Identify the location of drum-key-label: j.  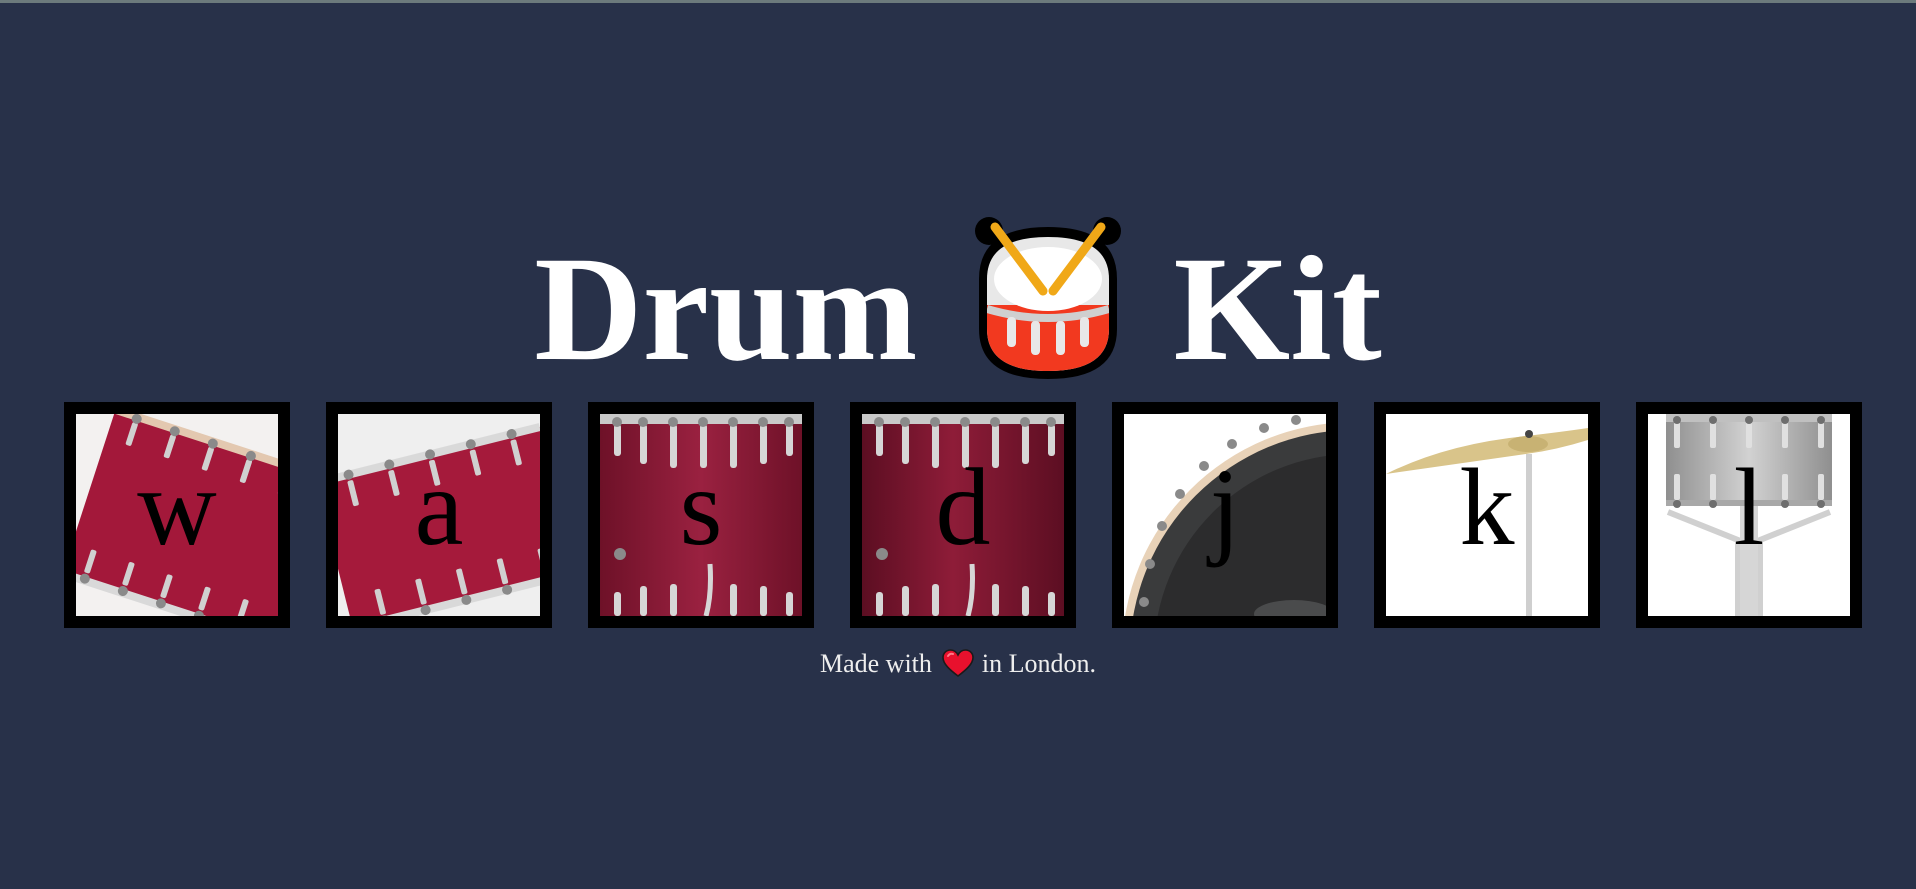
(1225, 507).